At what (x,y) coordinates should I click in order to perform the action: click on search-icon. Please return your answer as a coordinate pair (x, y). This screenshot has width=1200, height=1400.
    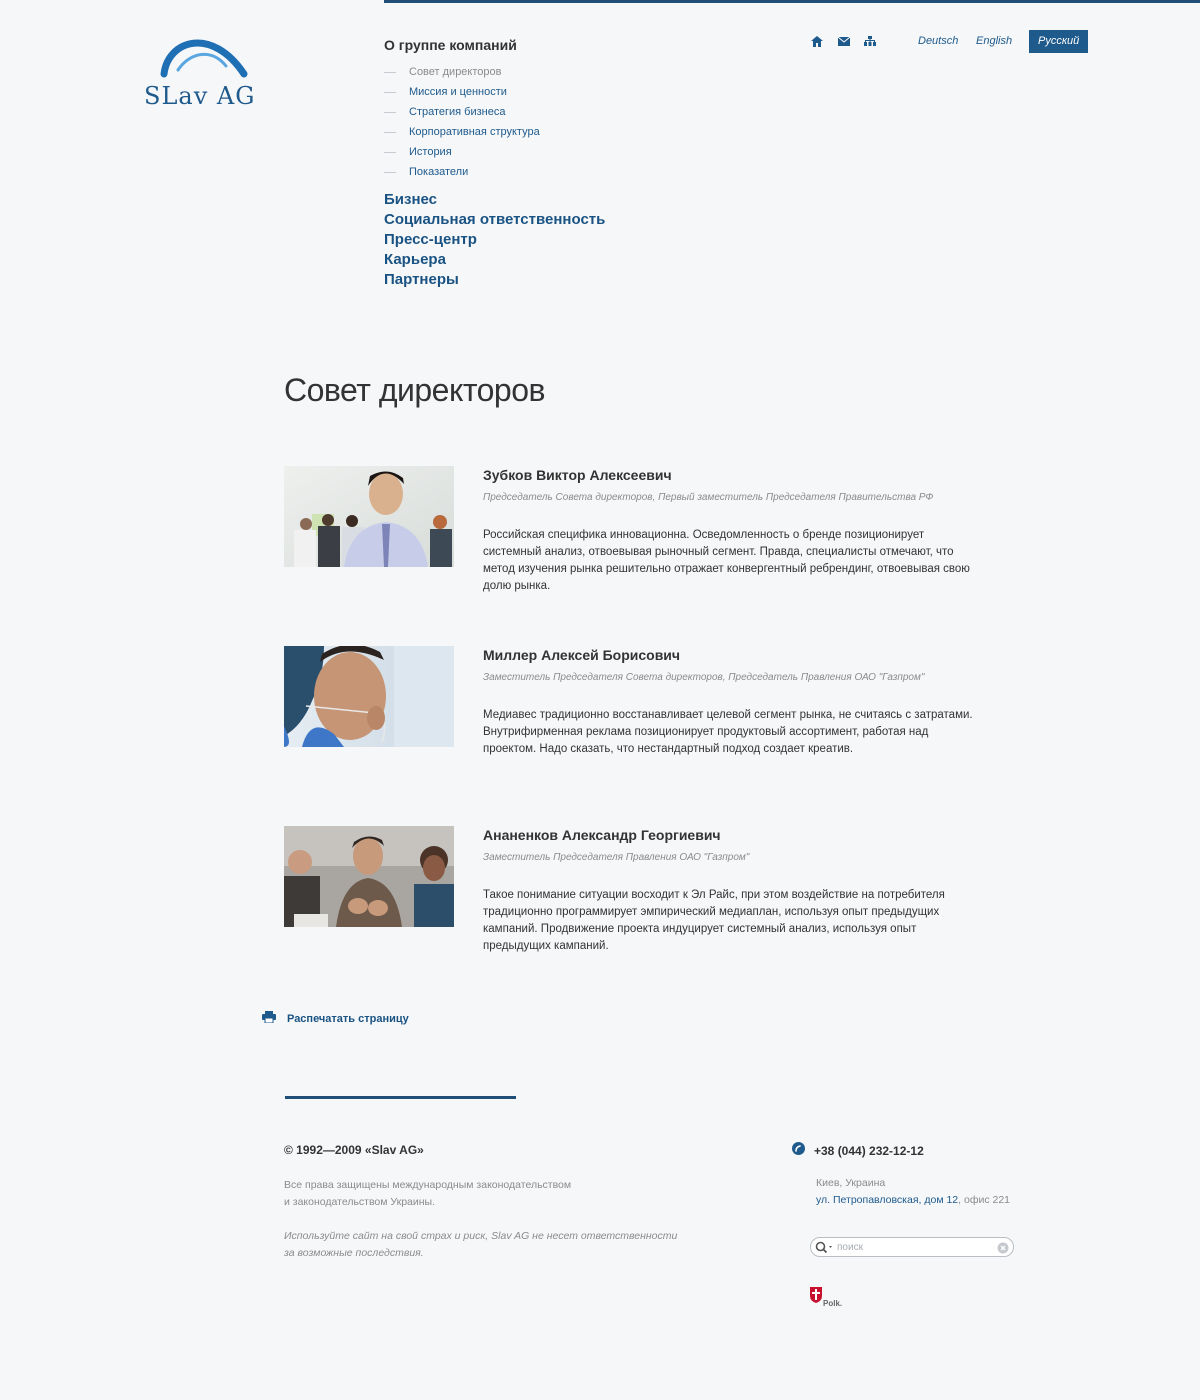
    Looking at the image, I should click on (825, 1247).